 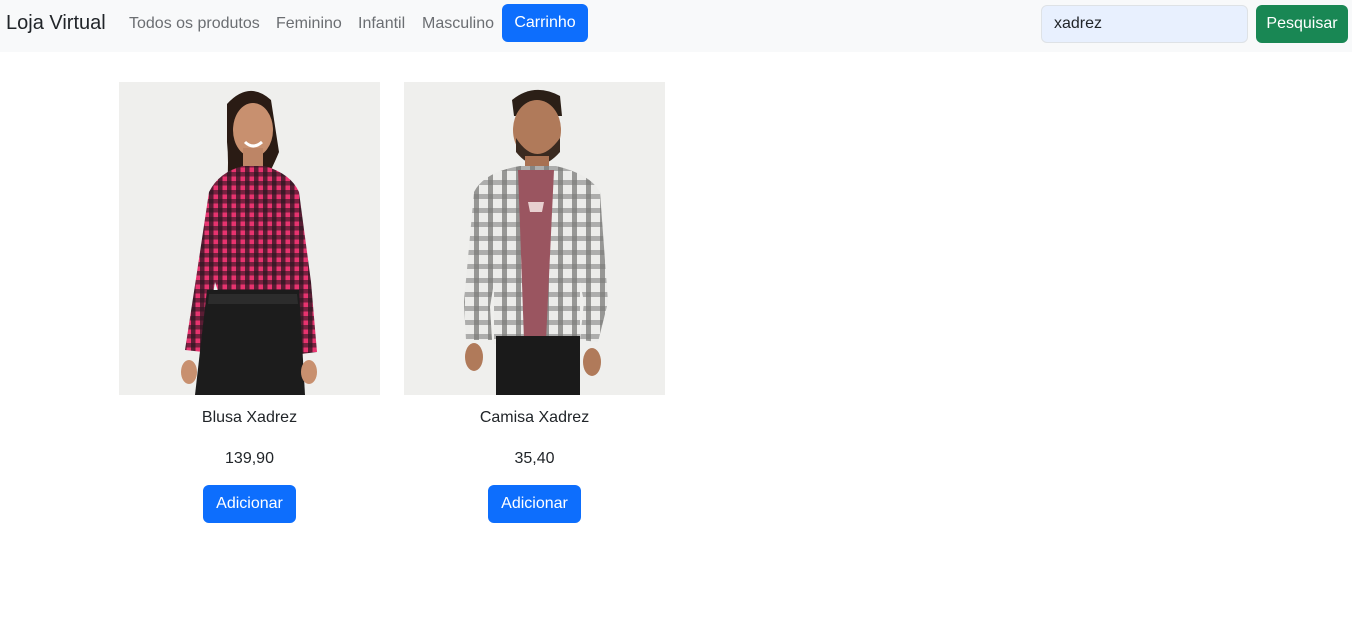 I want to click on cart-button: Carrinho, so click(x=545, y=23).